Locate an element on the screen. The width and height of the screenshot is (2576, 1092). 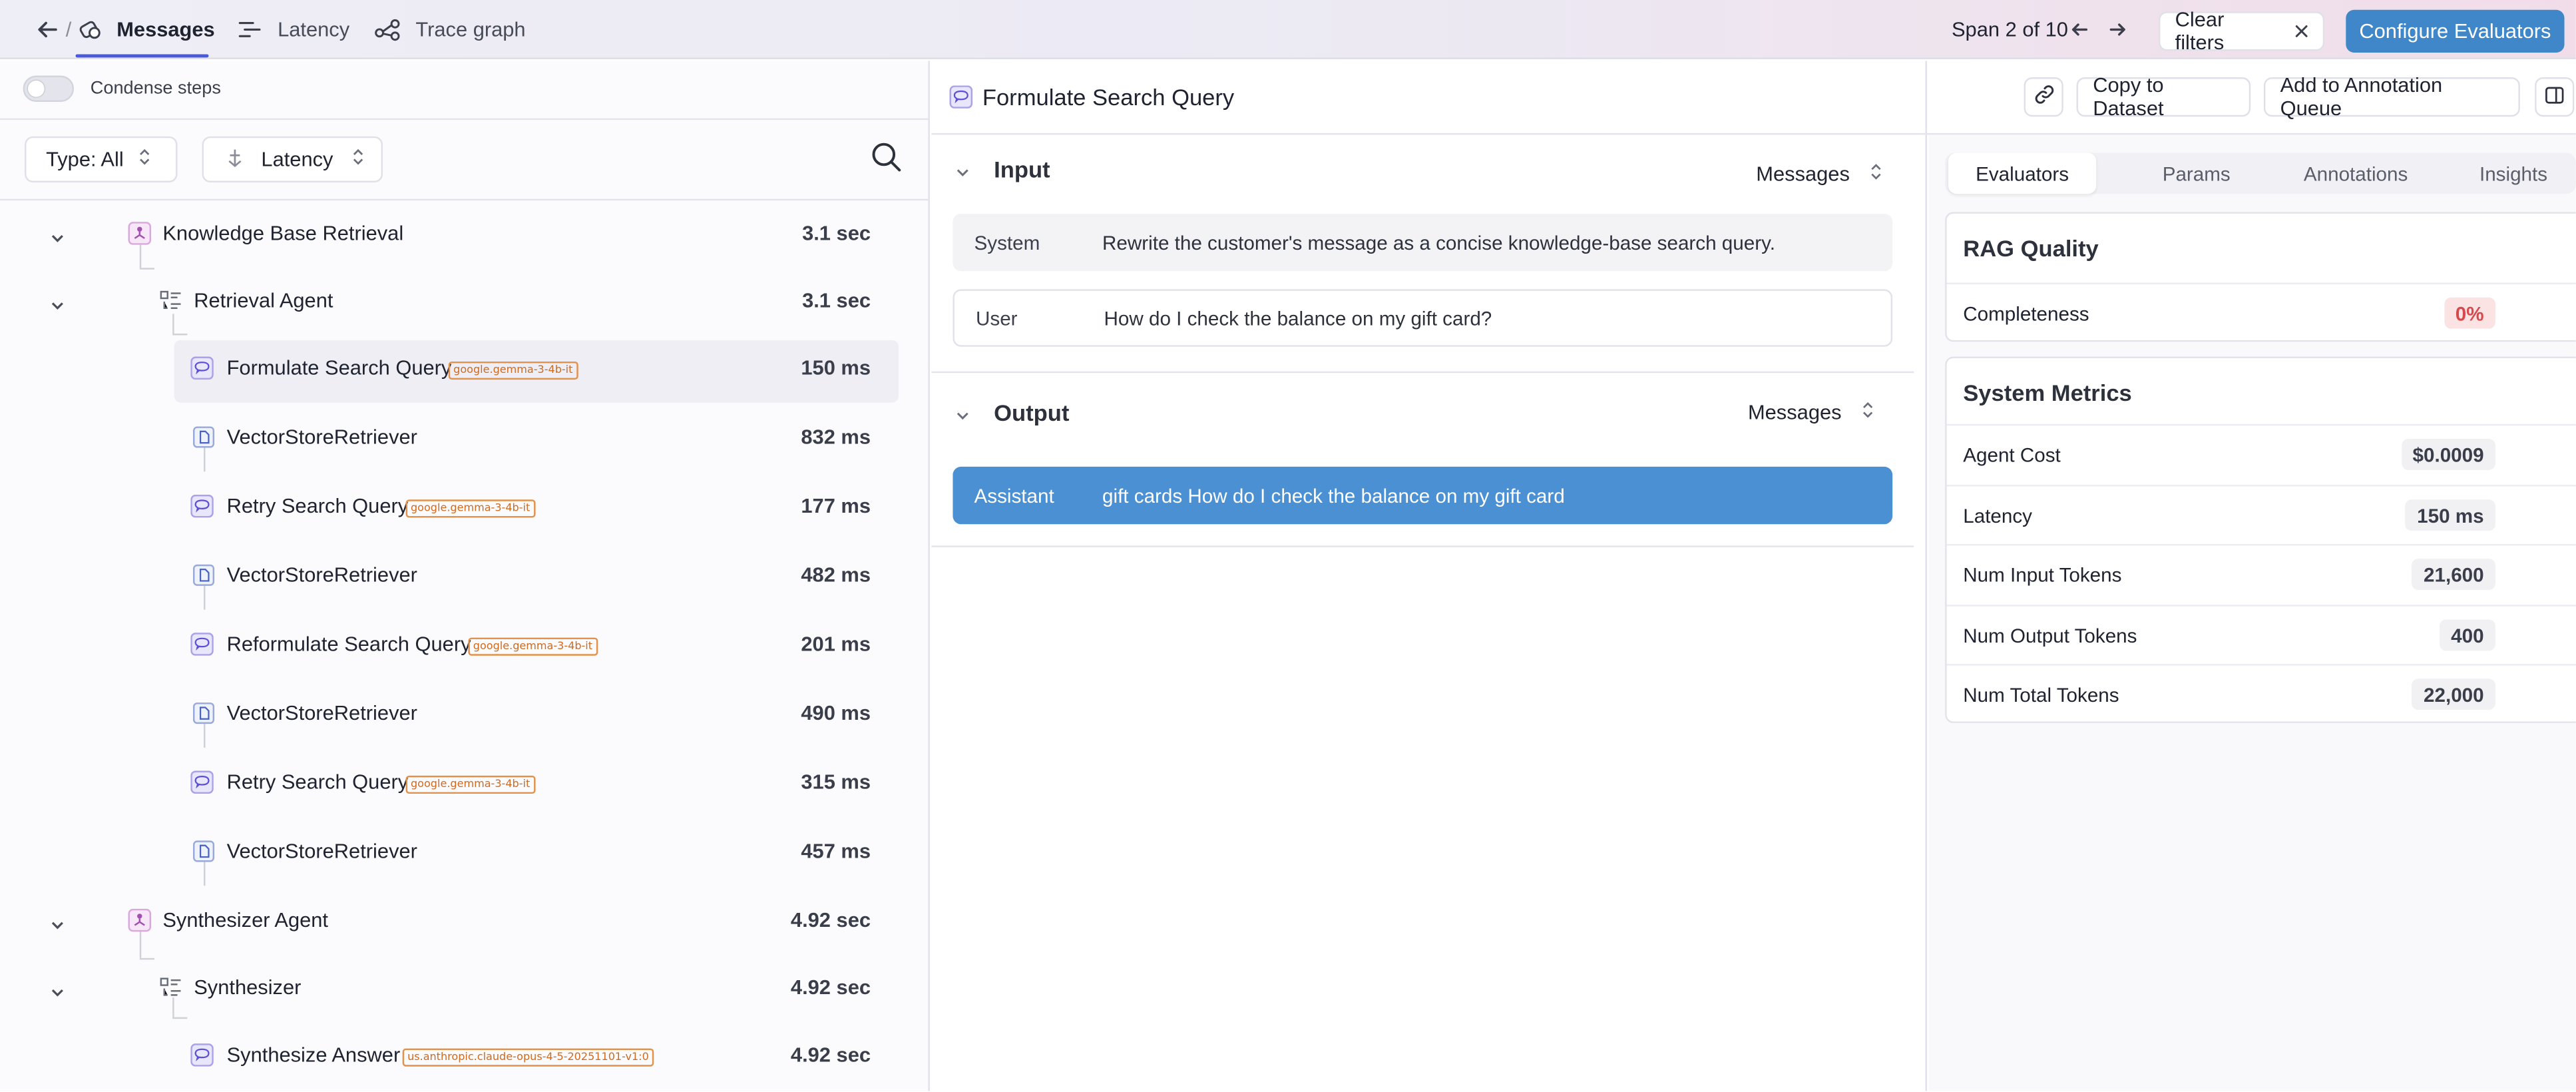
span-counter: Span 2 of 10 is located at coordinates (2009, 30).